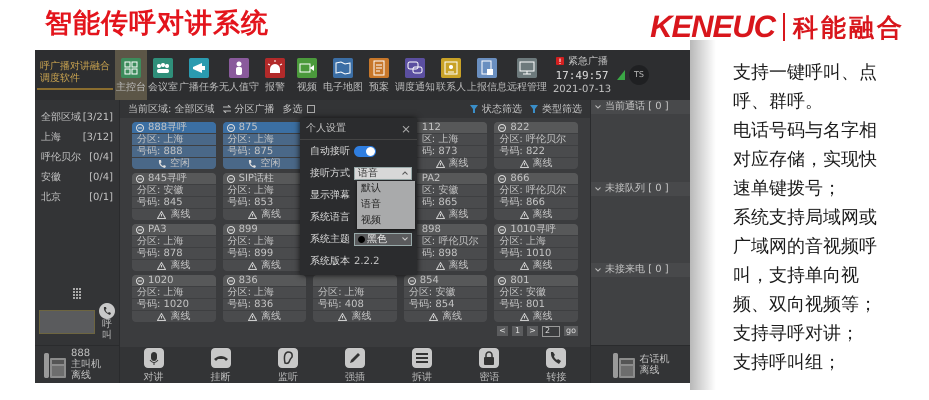  I want to click on device-card: 845寻呼 分区: 安徽 号码: 845 离线, so click(174, 196).